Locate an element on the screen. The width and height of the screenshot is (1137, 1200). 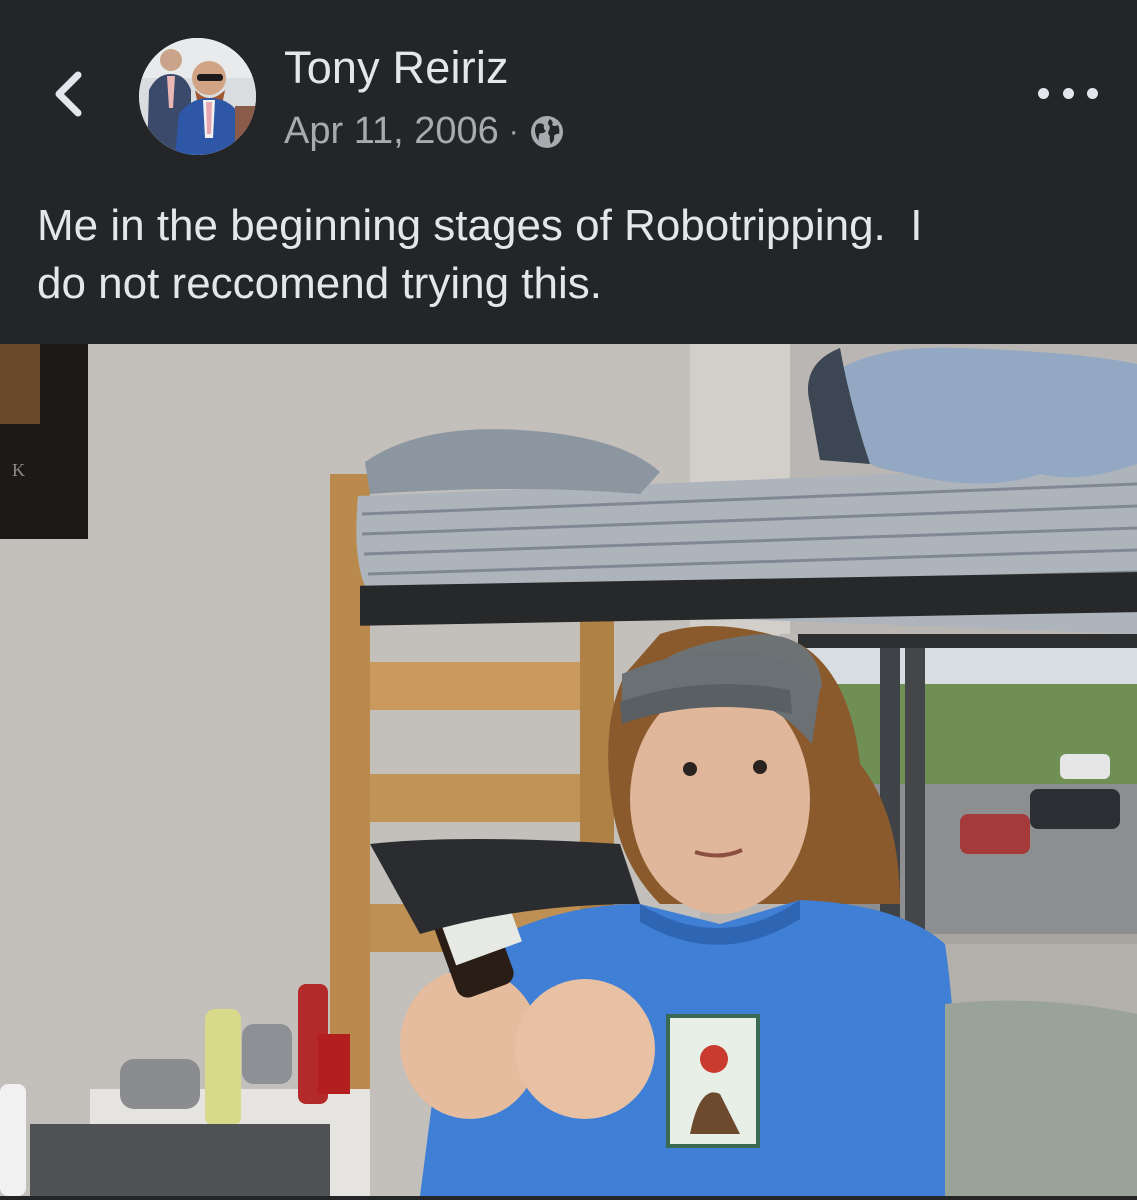
poster-text: K is located at coordinates (18, 470).